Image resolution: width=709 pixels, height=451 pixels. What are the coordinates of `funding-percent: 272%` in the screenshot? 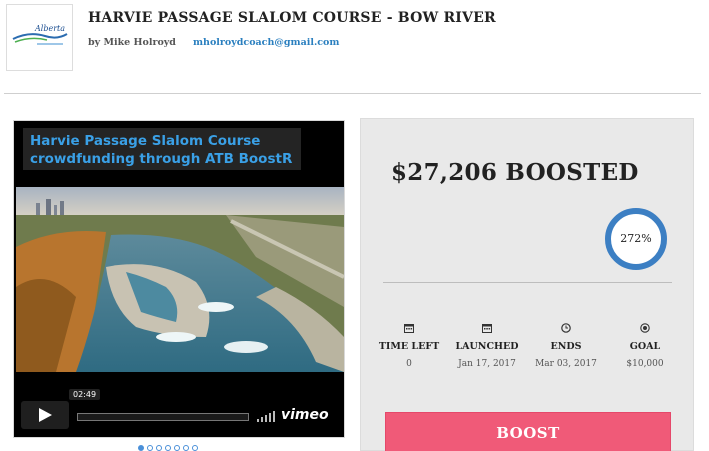 It's located at (636, 238).